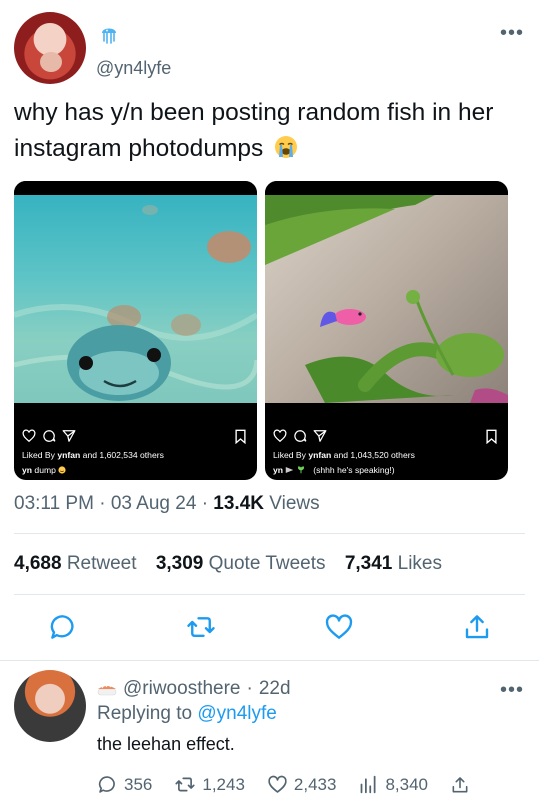 The height and width of the screenshot is (810, 539). Describe the element at coordinates (300, 470) in the screenshot. I see `seedling-emoji-icon` at that location.